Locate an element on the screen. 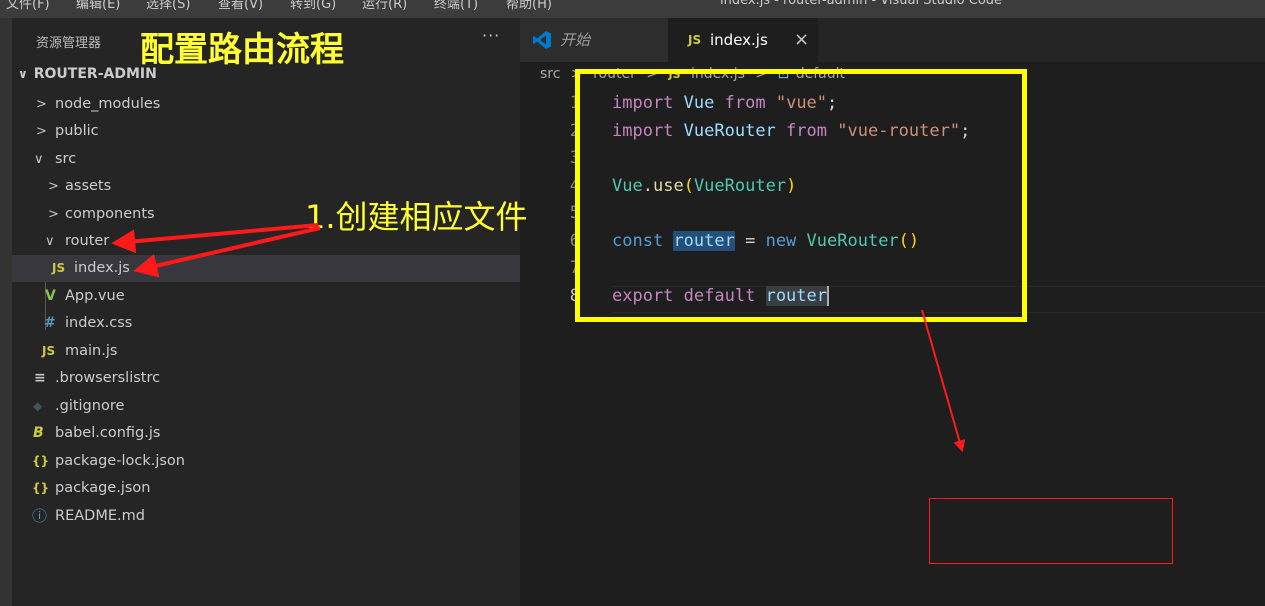  tree-item-public: > public is located at coordinates (266, 131).